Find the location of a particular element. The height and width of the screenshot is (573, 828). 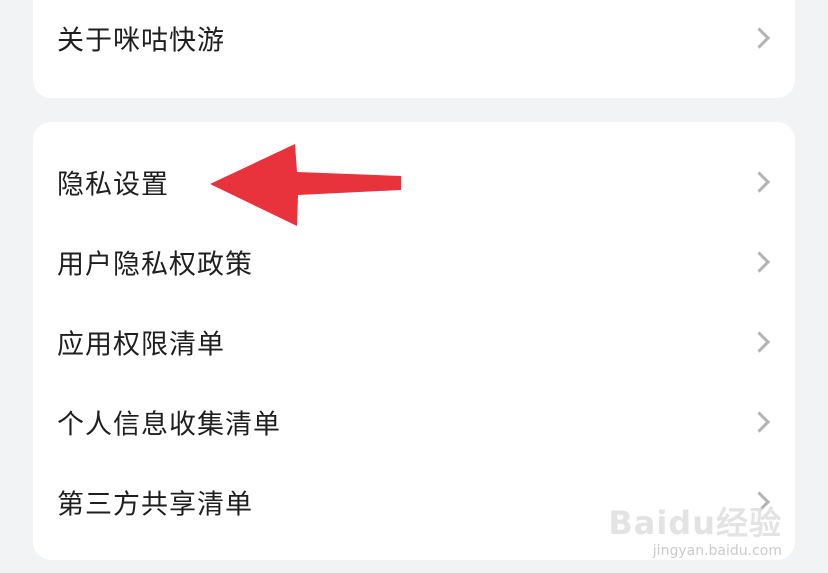

privacy-settings-label: 隐私设置 is located at coordinates (113, 185).